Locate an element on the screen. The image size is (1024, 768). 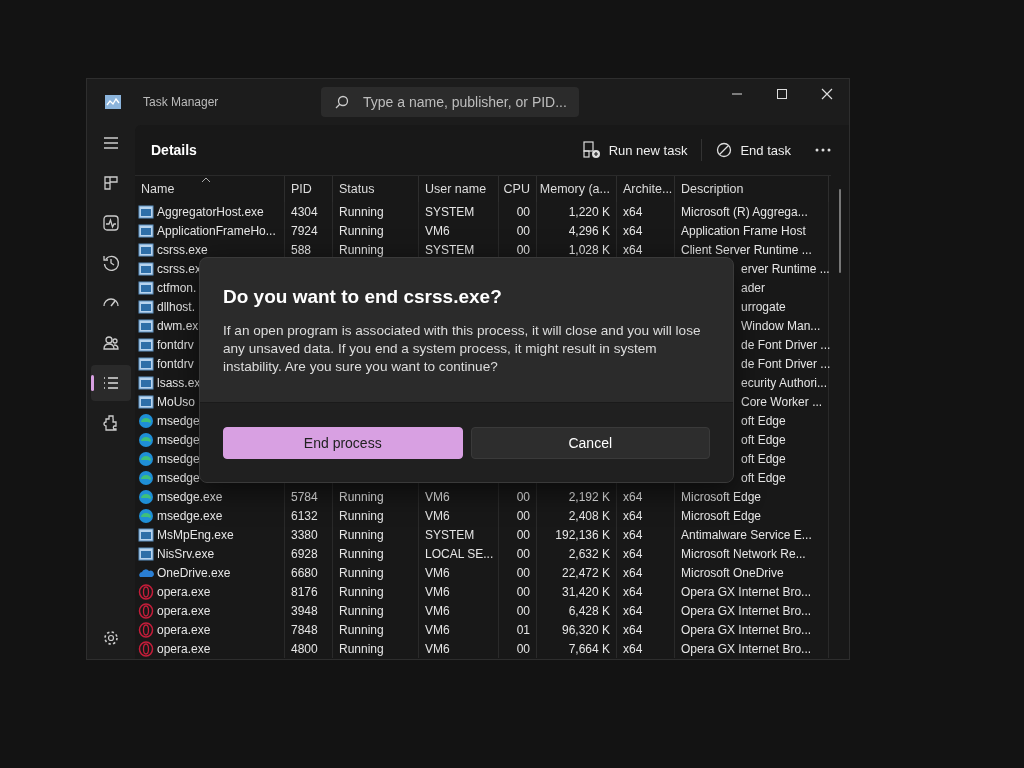
table-cell: OneDrive.exe is located at coordinates (194, 572).